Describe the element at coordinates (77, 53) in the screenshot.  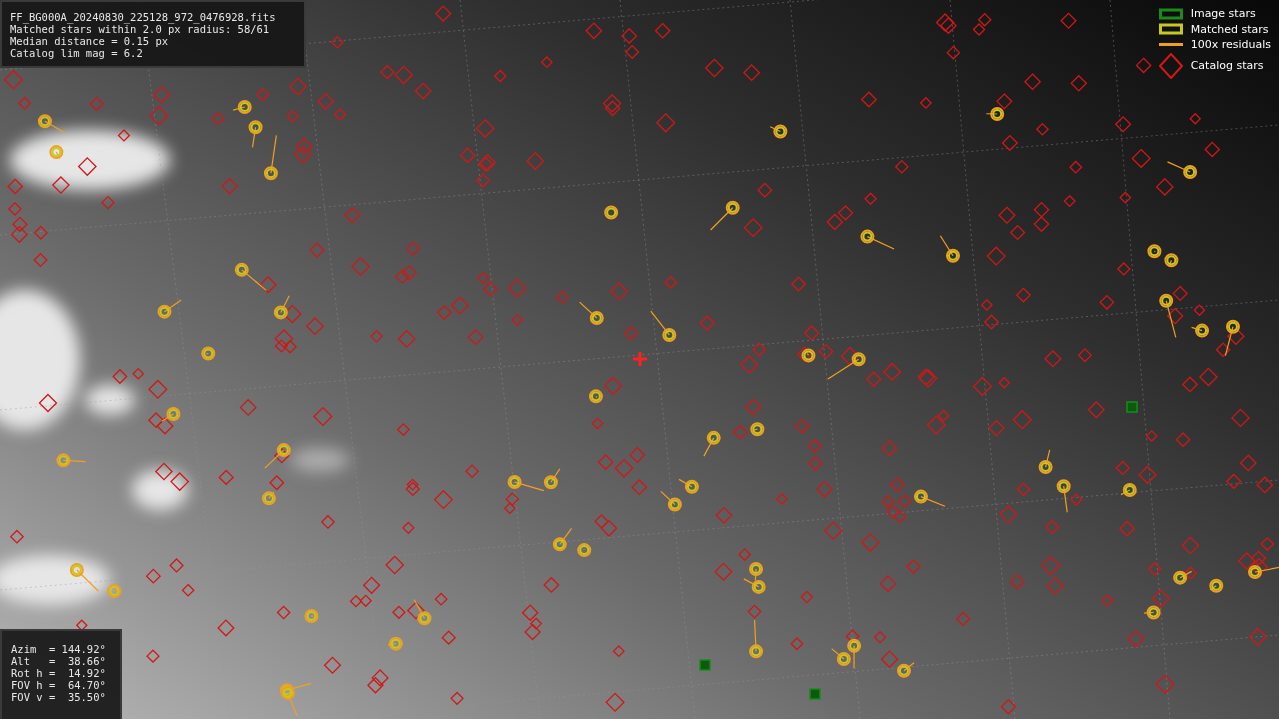
I see `info-text: Catalog lim mag = 6.2` at that location.